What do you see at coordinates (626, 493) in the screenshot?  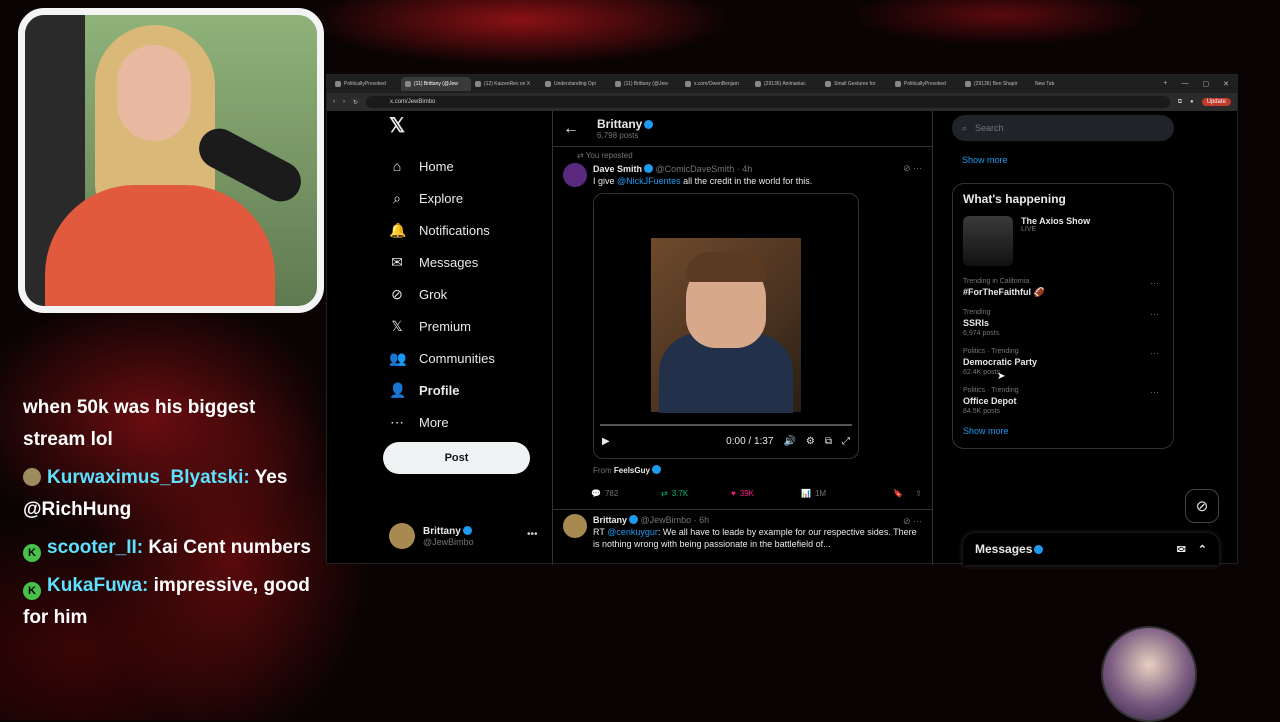 I see `reply-button: 💬782` at bounding box center [626, 493].